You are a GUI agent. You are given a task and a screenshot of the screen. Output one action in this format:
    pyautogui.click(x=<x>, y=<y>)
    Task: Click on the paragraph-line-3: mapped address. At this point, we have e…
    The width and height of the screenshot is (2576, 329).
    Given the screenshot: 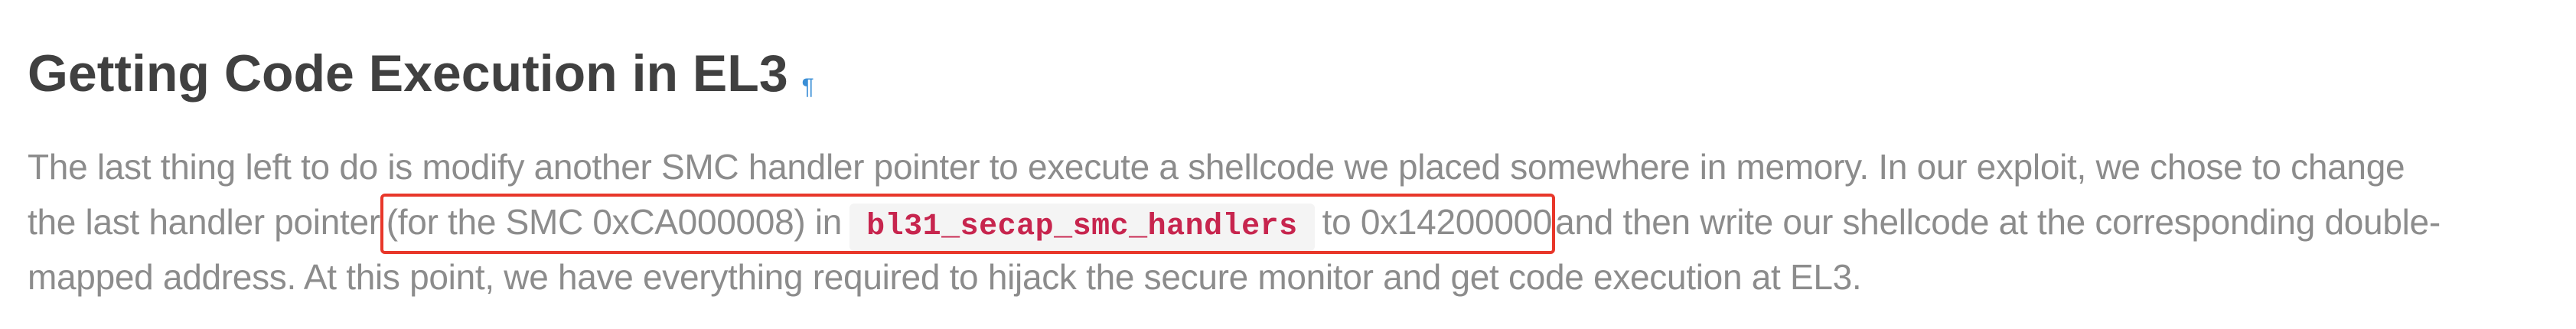 What is the action you would take?
    pyautogui.click(x=945, y=277)
    